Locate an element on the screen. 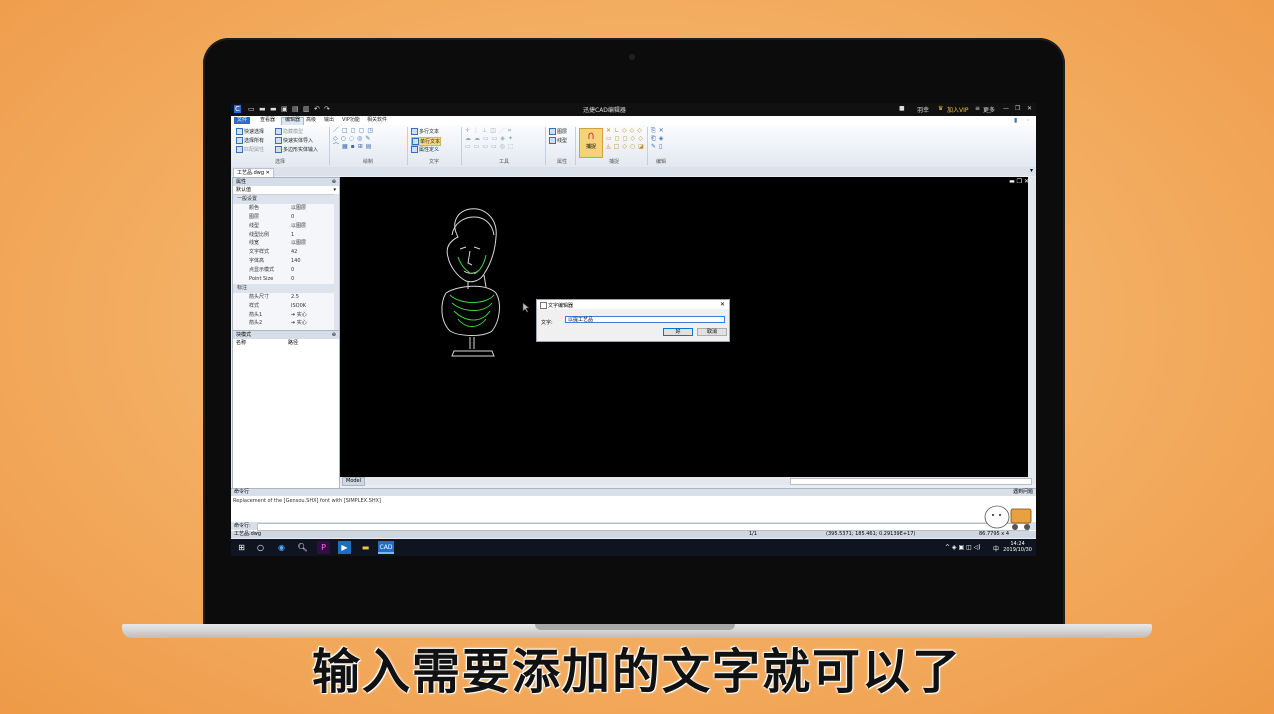 The width and height of the screenshot is (1274, 714). properties-scrollbar is located at coordinates (336, 262).